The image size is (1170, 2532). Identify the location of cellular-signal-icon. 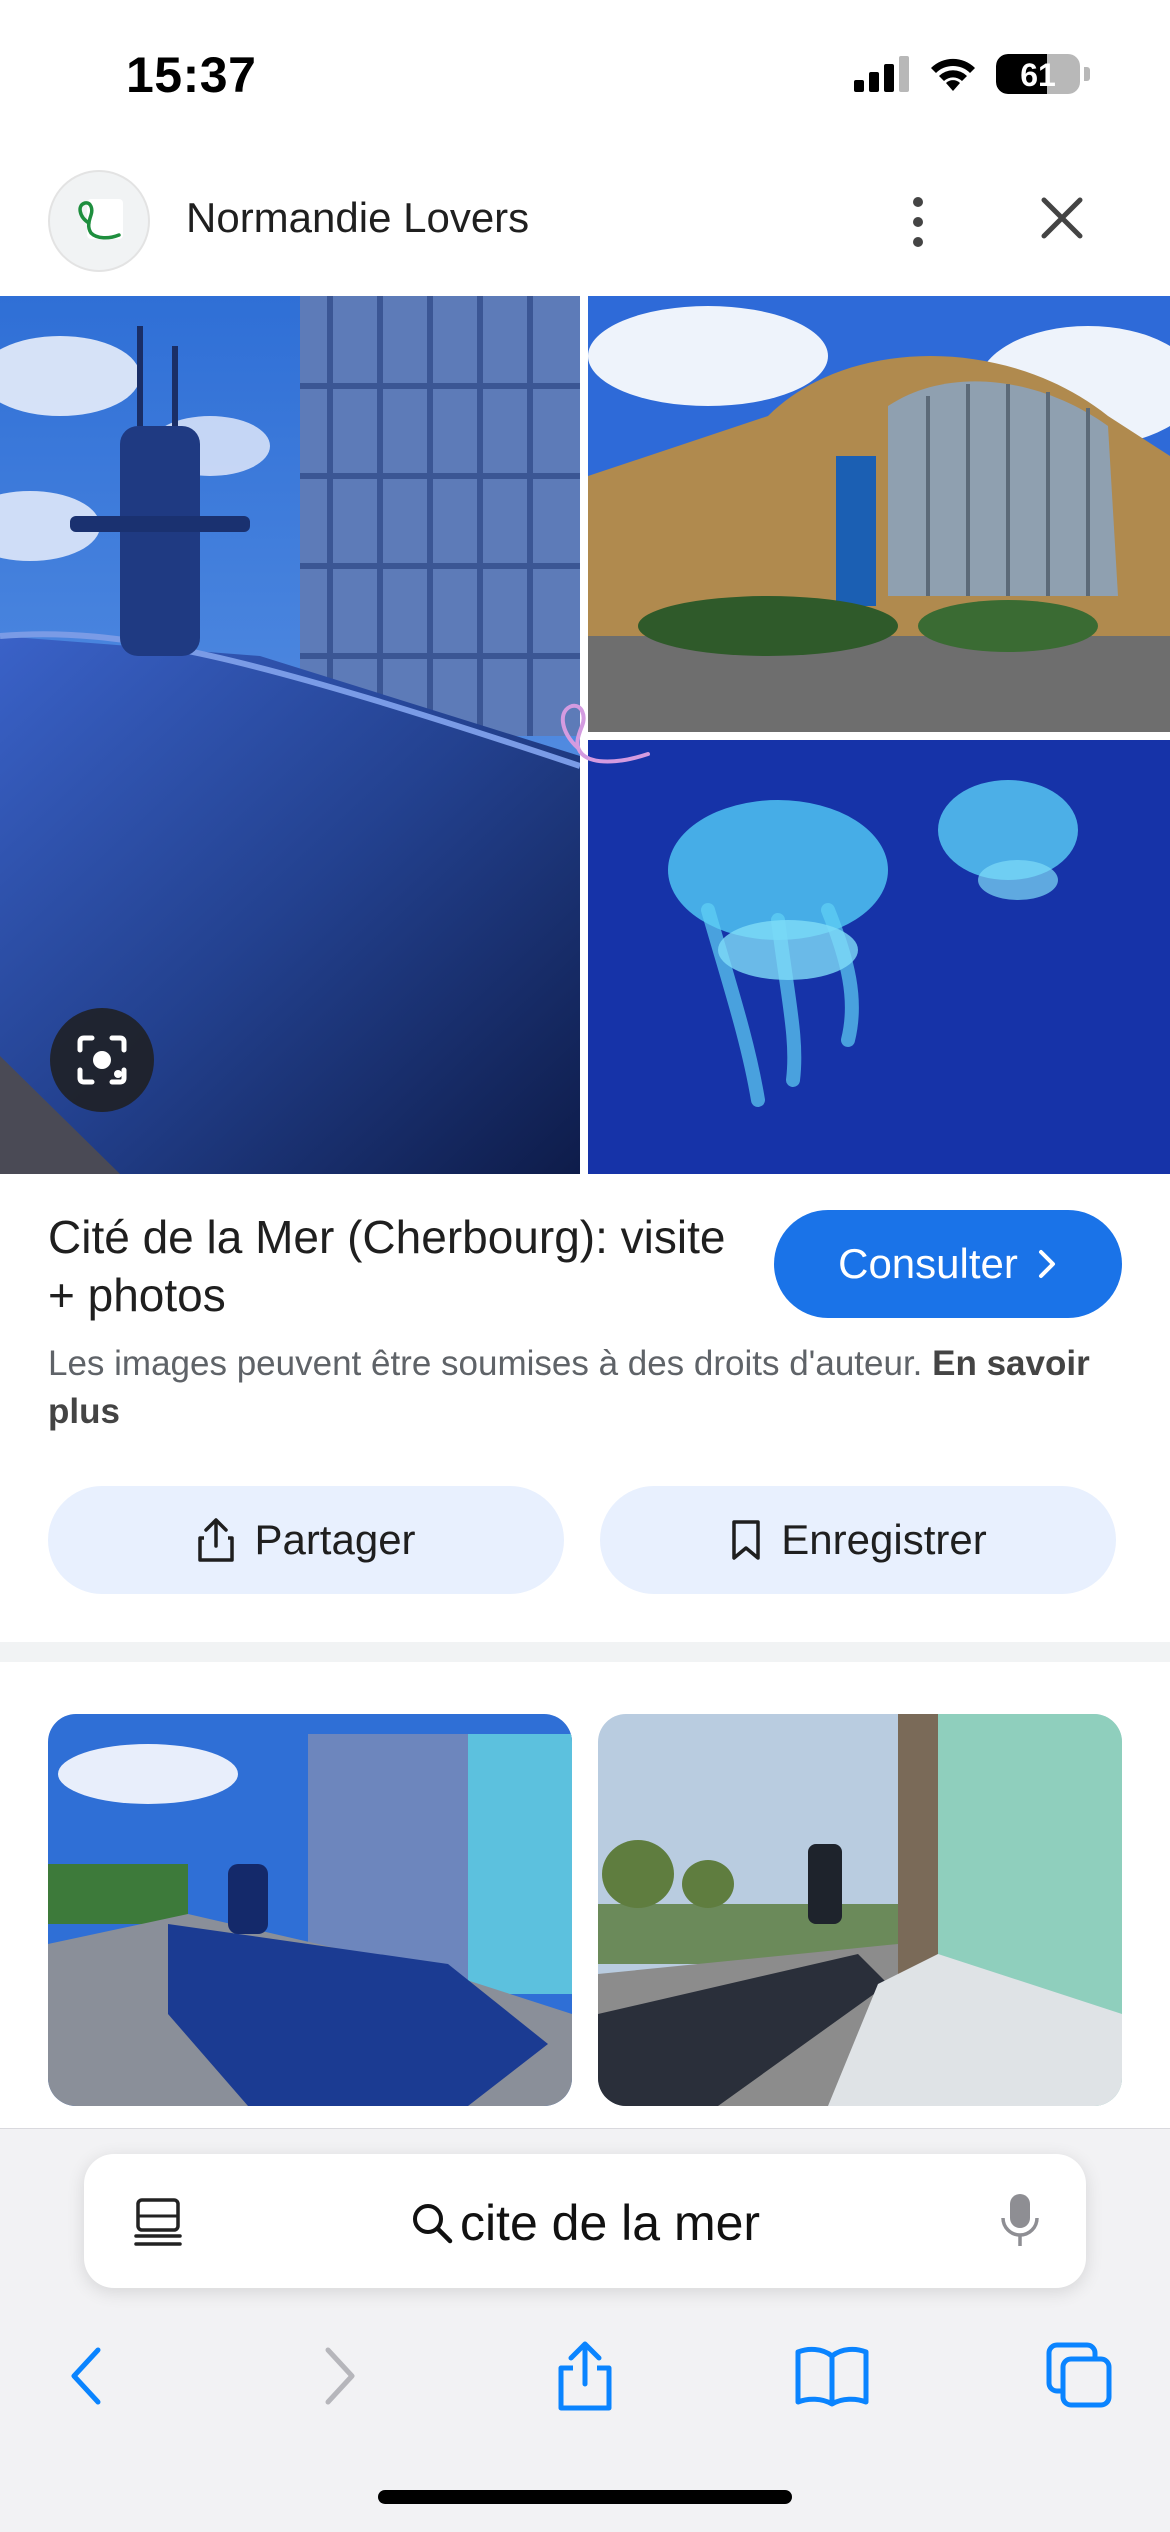
(881, 74).